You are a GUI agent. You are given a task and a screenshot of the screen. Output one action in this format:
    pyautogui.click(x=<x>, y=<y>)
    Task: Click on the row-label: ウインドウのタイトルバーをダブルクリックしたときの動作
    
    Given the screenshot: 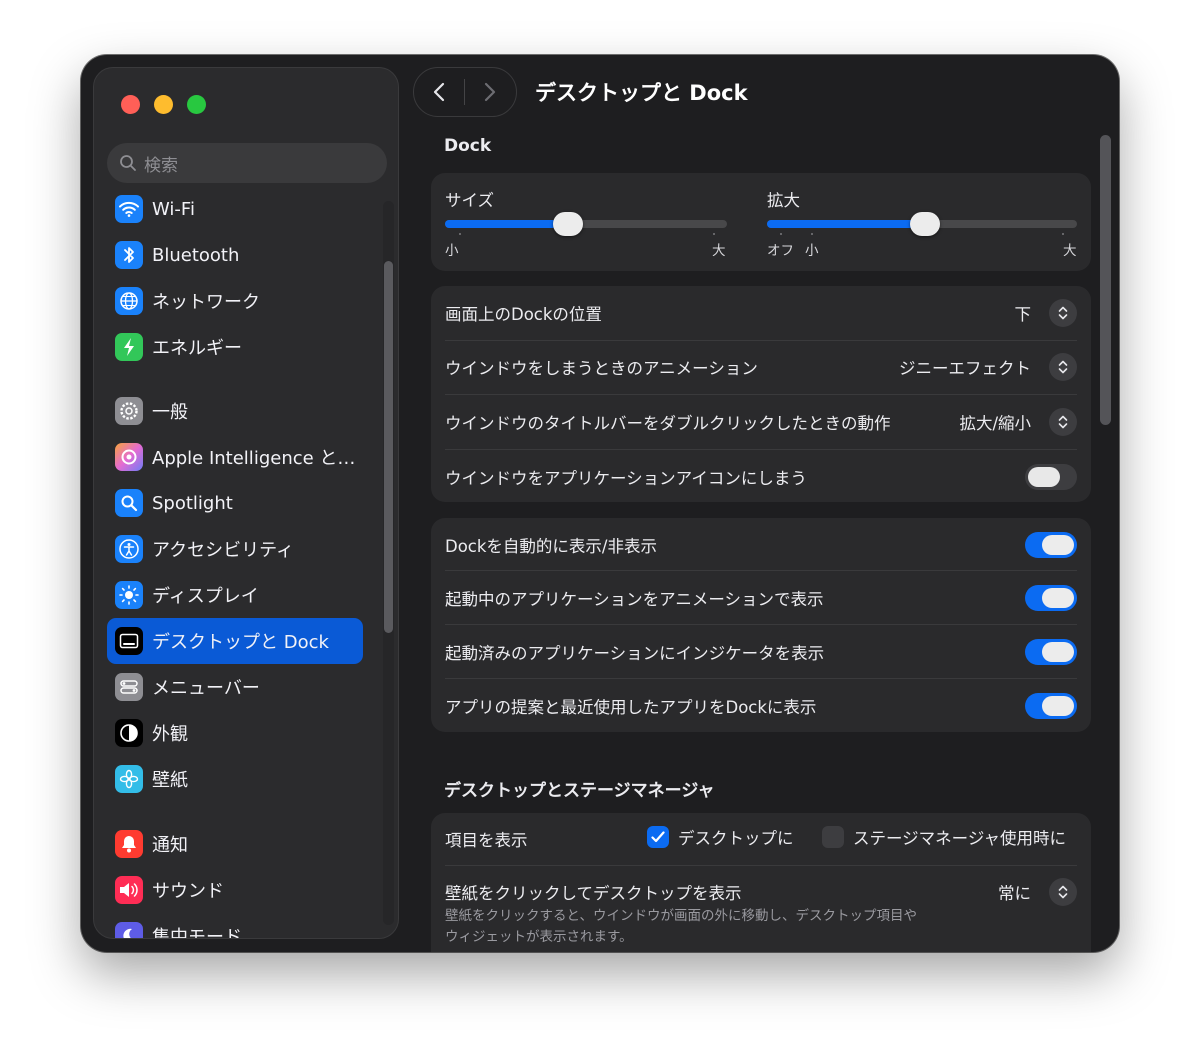 What is the action you would take?
    pyautogui.click(x=668, y=423)
    